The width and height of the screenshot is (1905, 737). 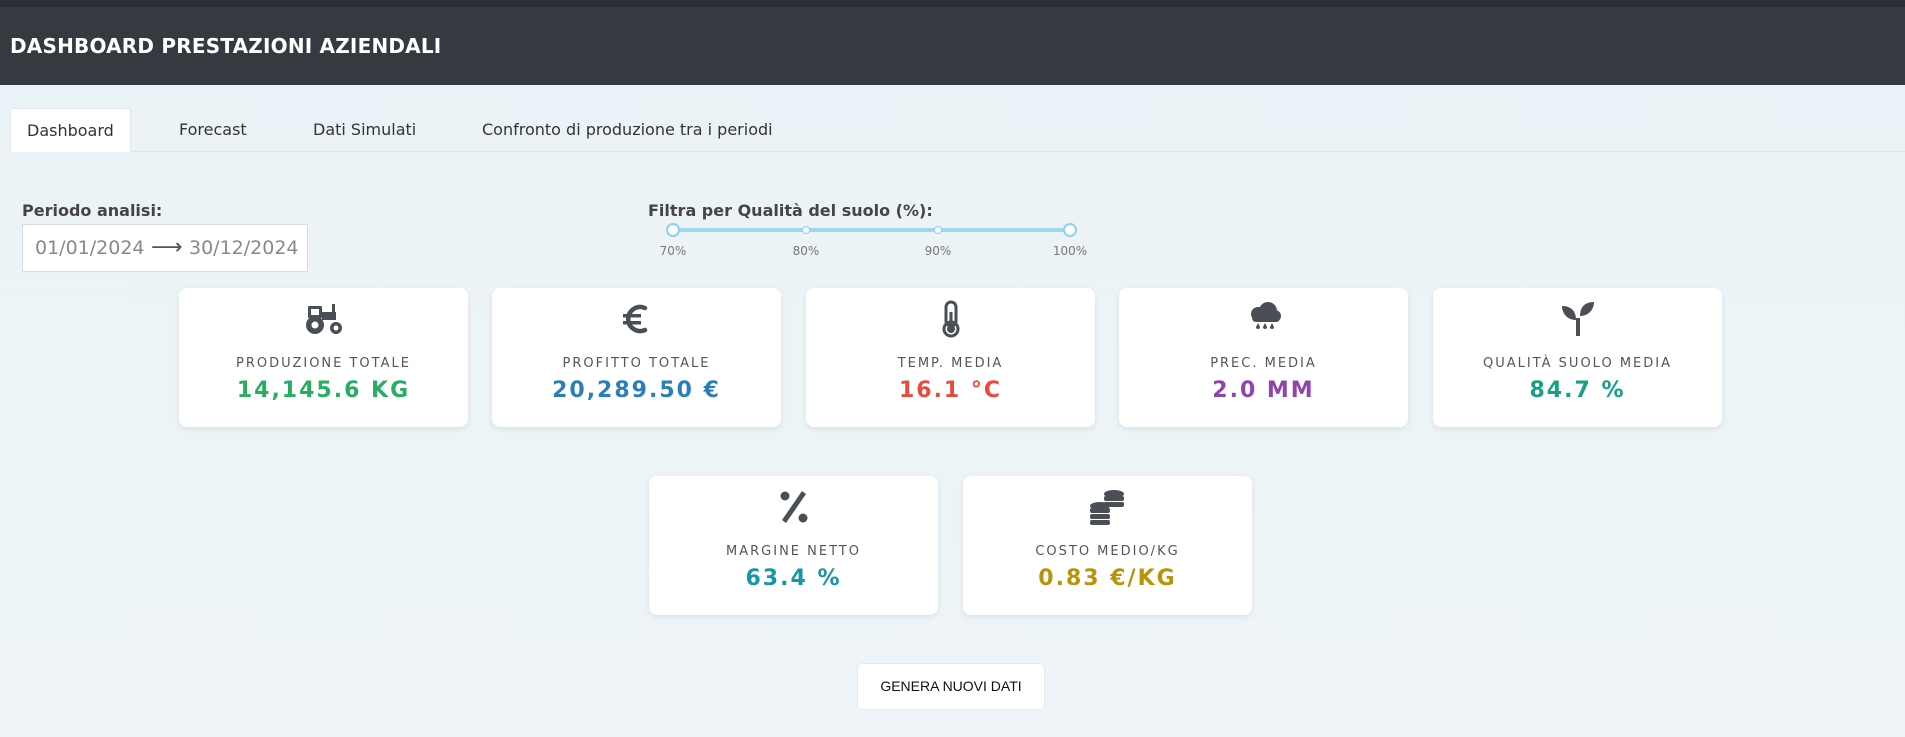 What do you see at coordinates (793, 578) in the screenshot?
I see `kpi-value: 63.4 %` at bounding box center [793, 578].